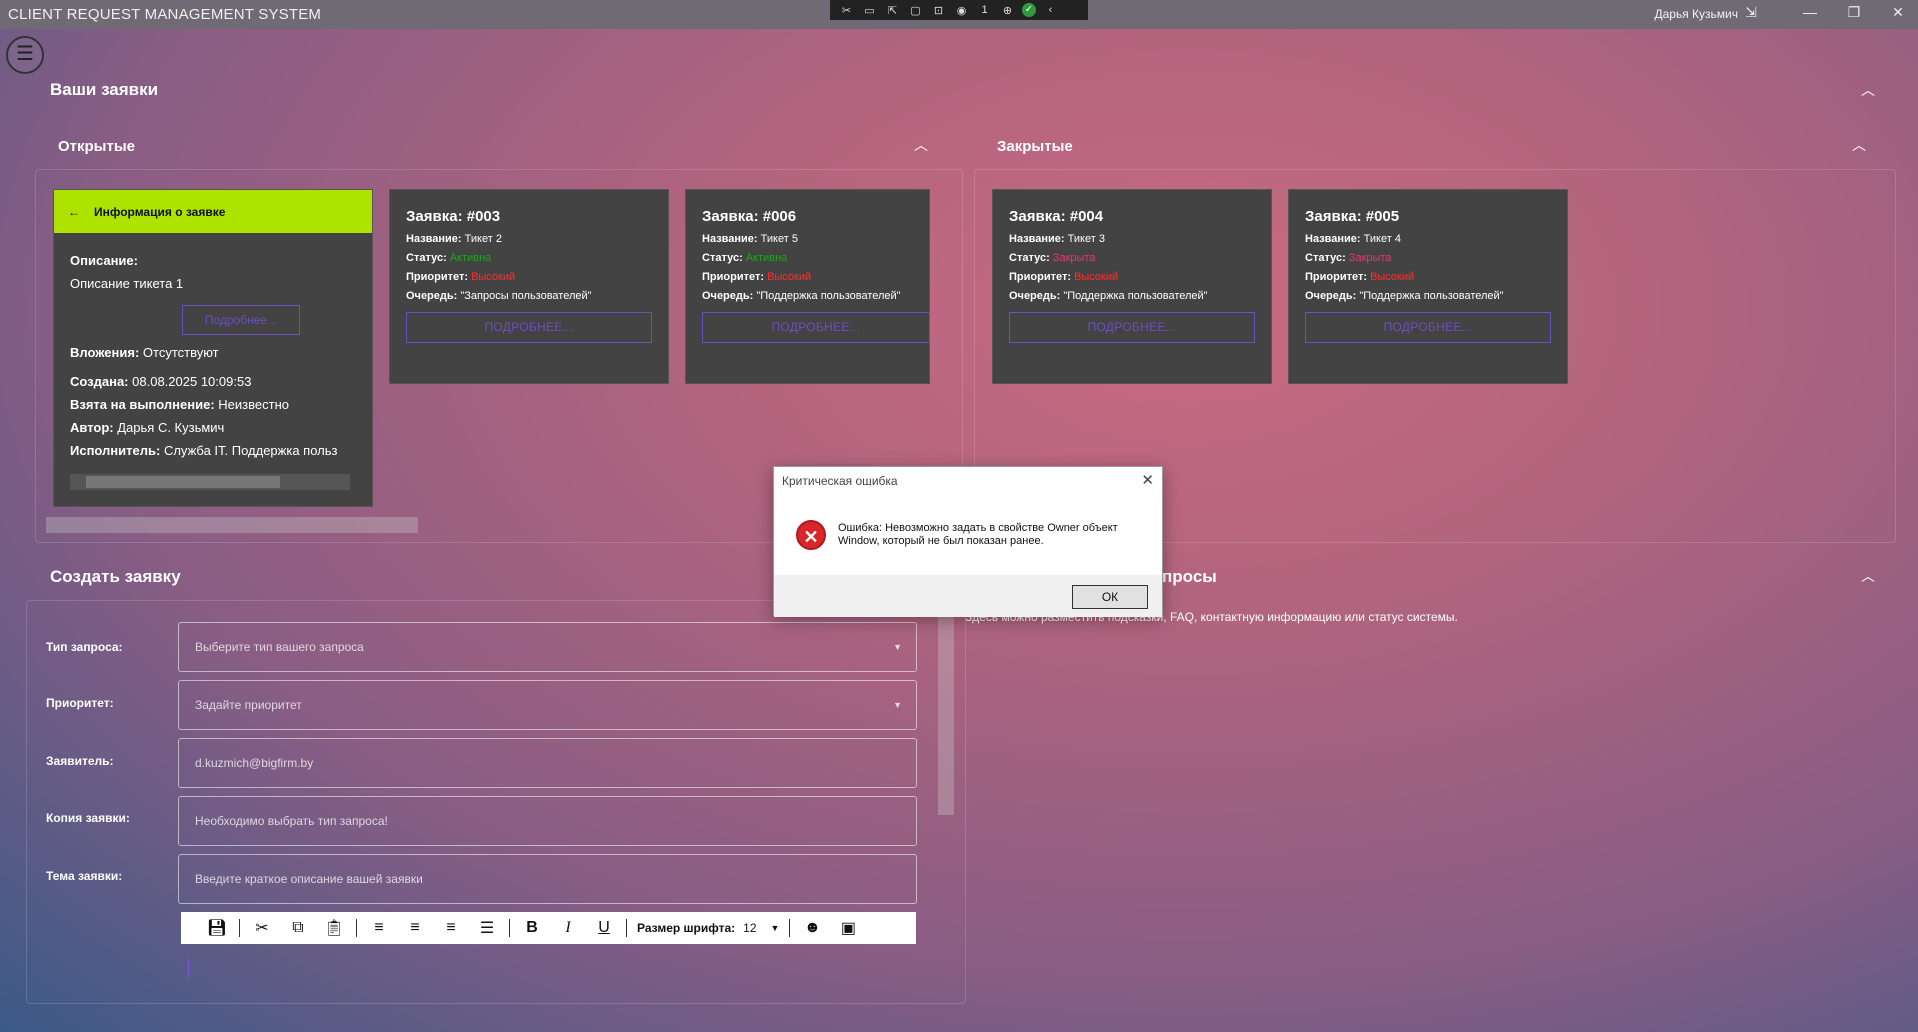 This screenshot has height=1032, width=1918. Describe the element at coordinates (547, 821) in the screenshot. I see `copy-field: Необходимо выбрать тип запроса!` at that location.